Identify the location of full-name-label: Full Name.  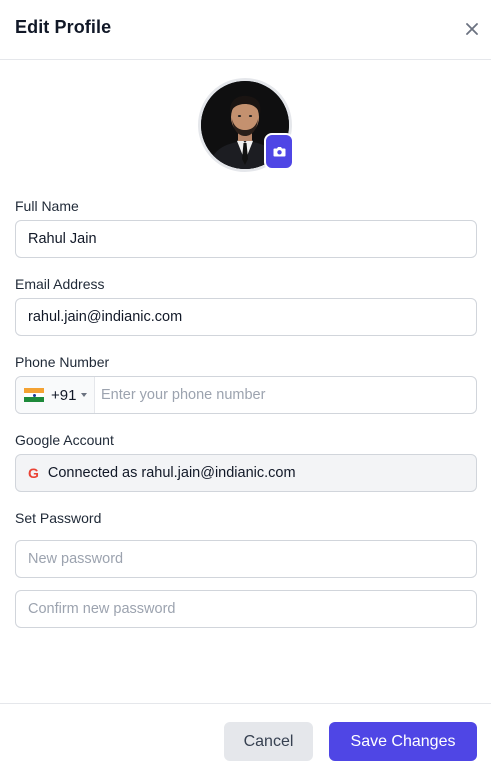
(47, 206).